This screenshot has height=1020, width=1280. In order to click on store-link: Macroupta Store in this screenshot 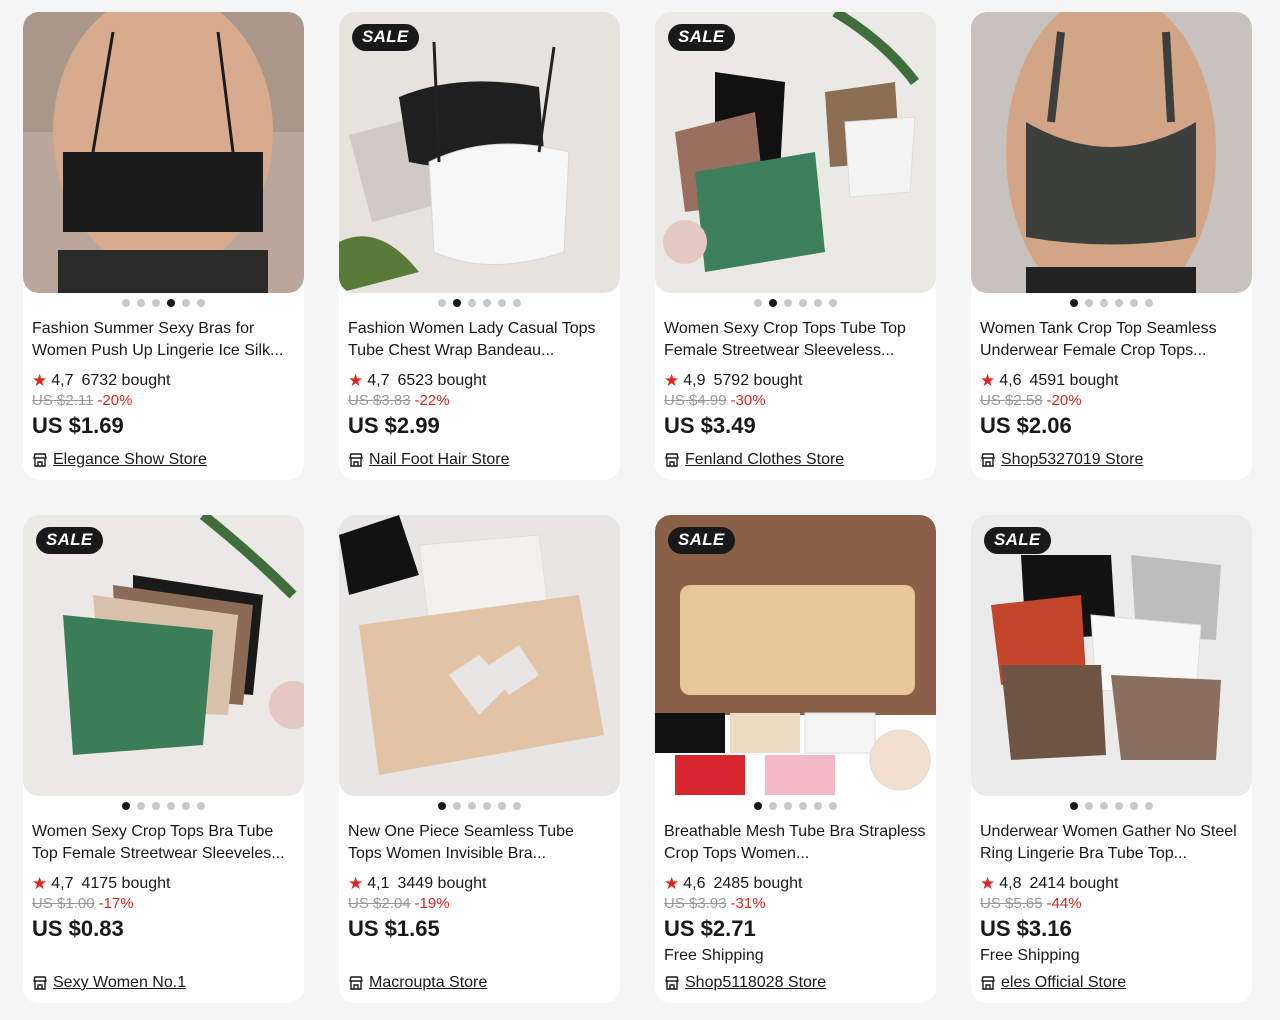, I will do `click(417, 983)`.